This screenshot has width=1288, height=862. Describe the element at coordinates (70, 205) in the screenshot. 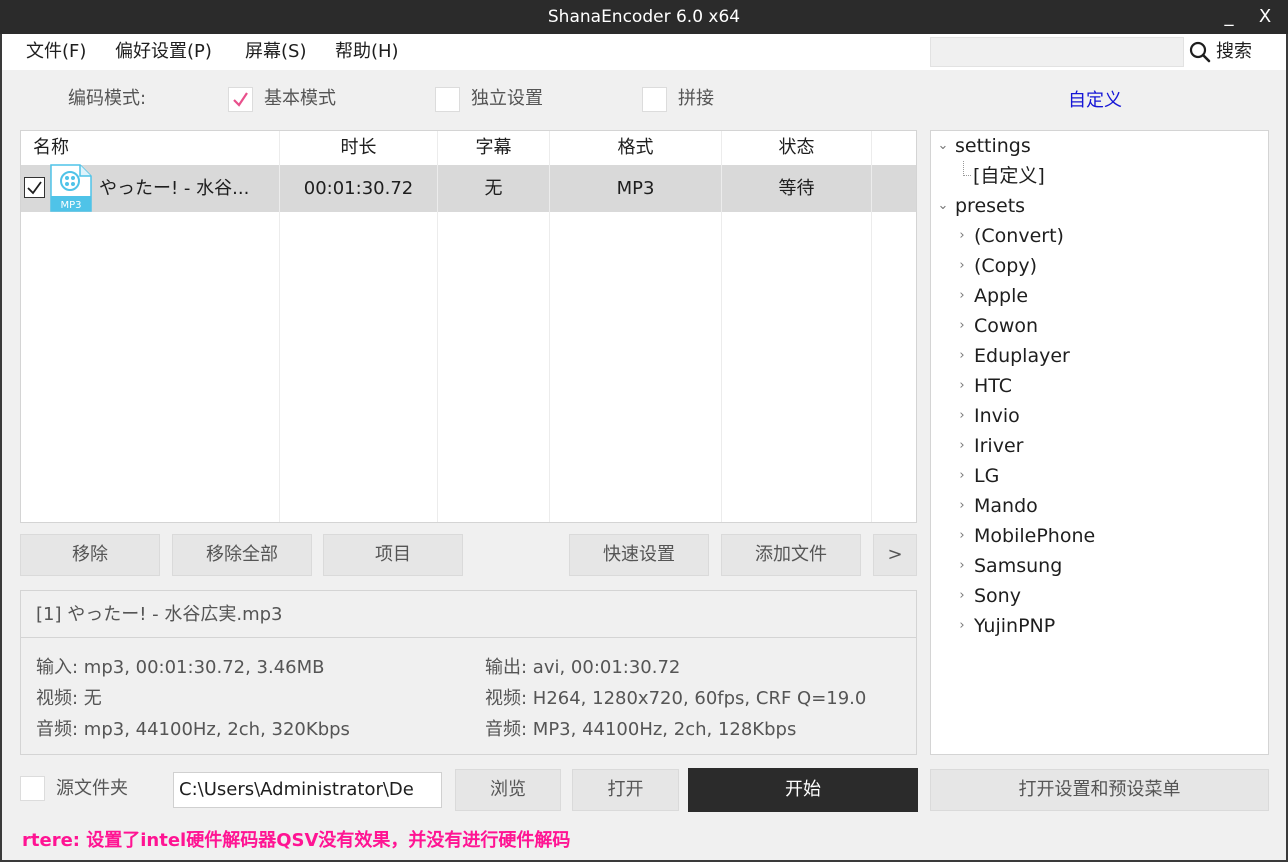

I see `file-type-label: MP3` at that location.